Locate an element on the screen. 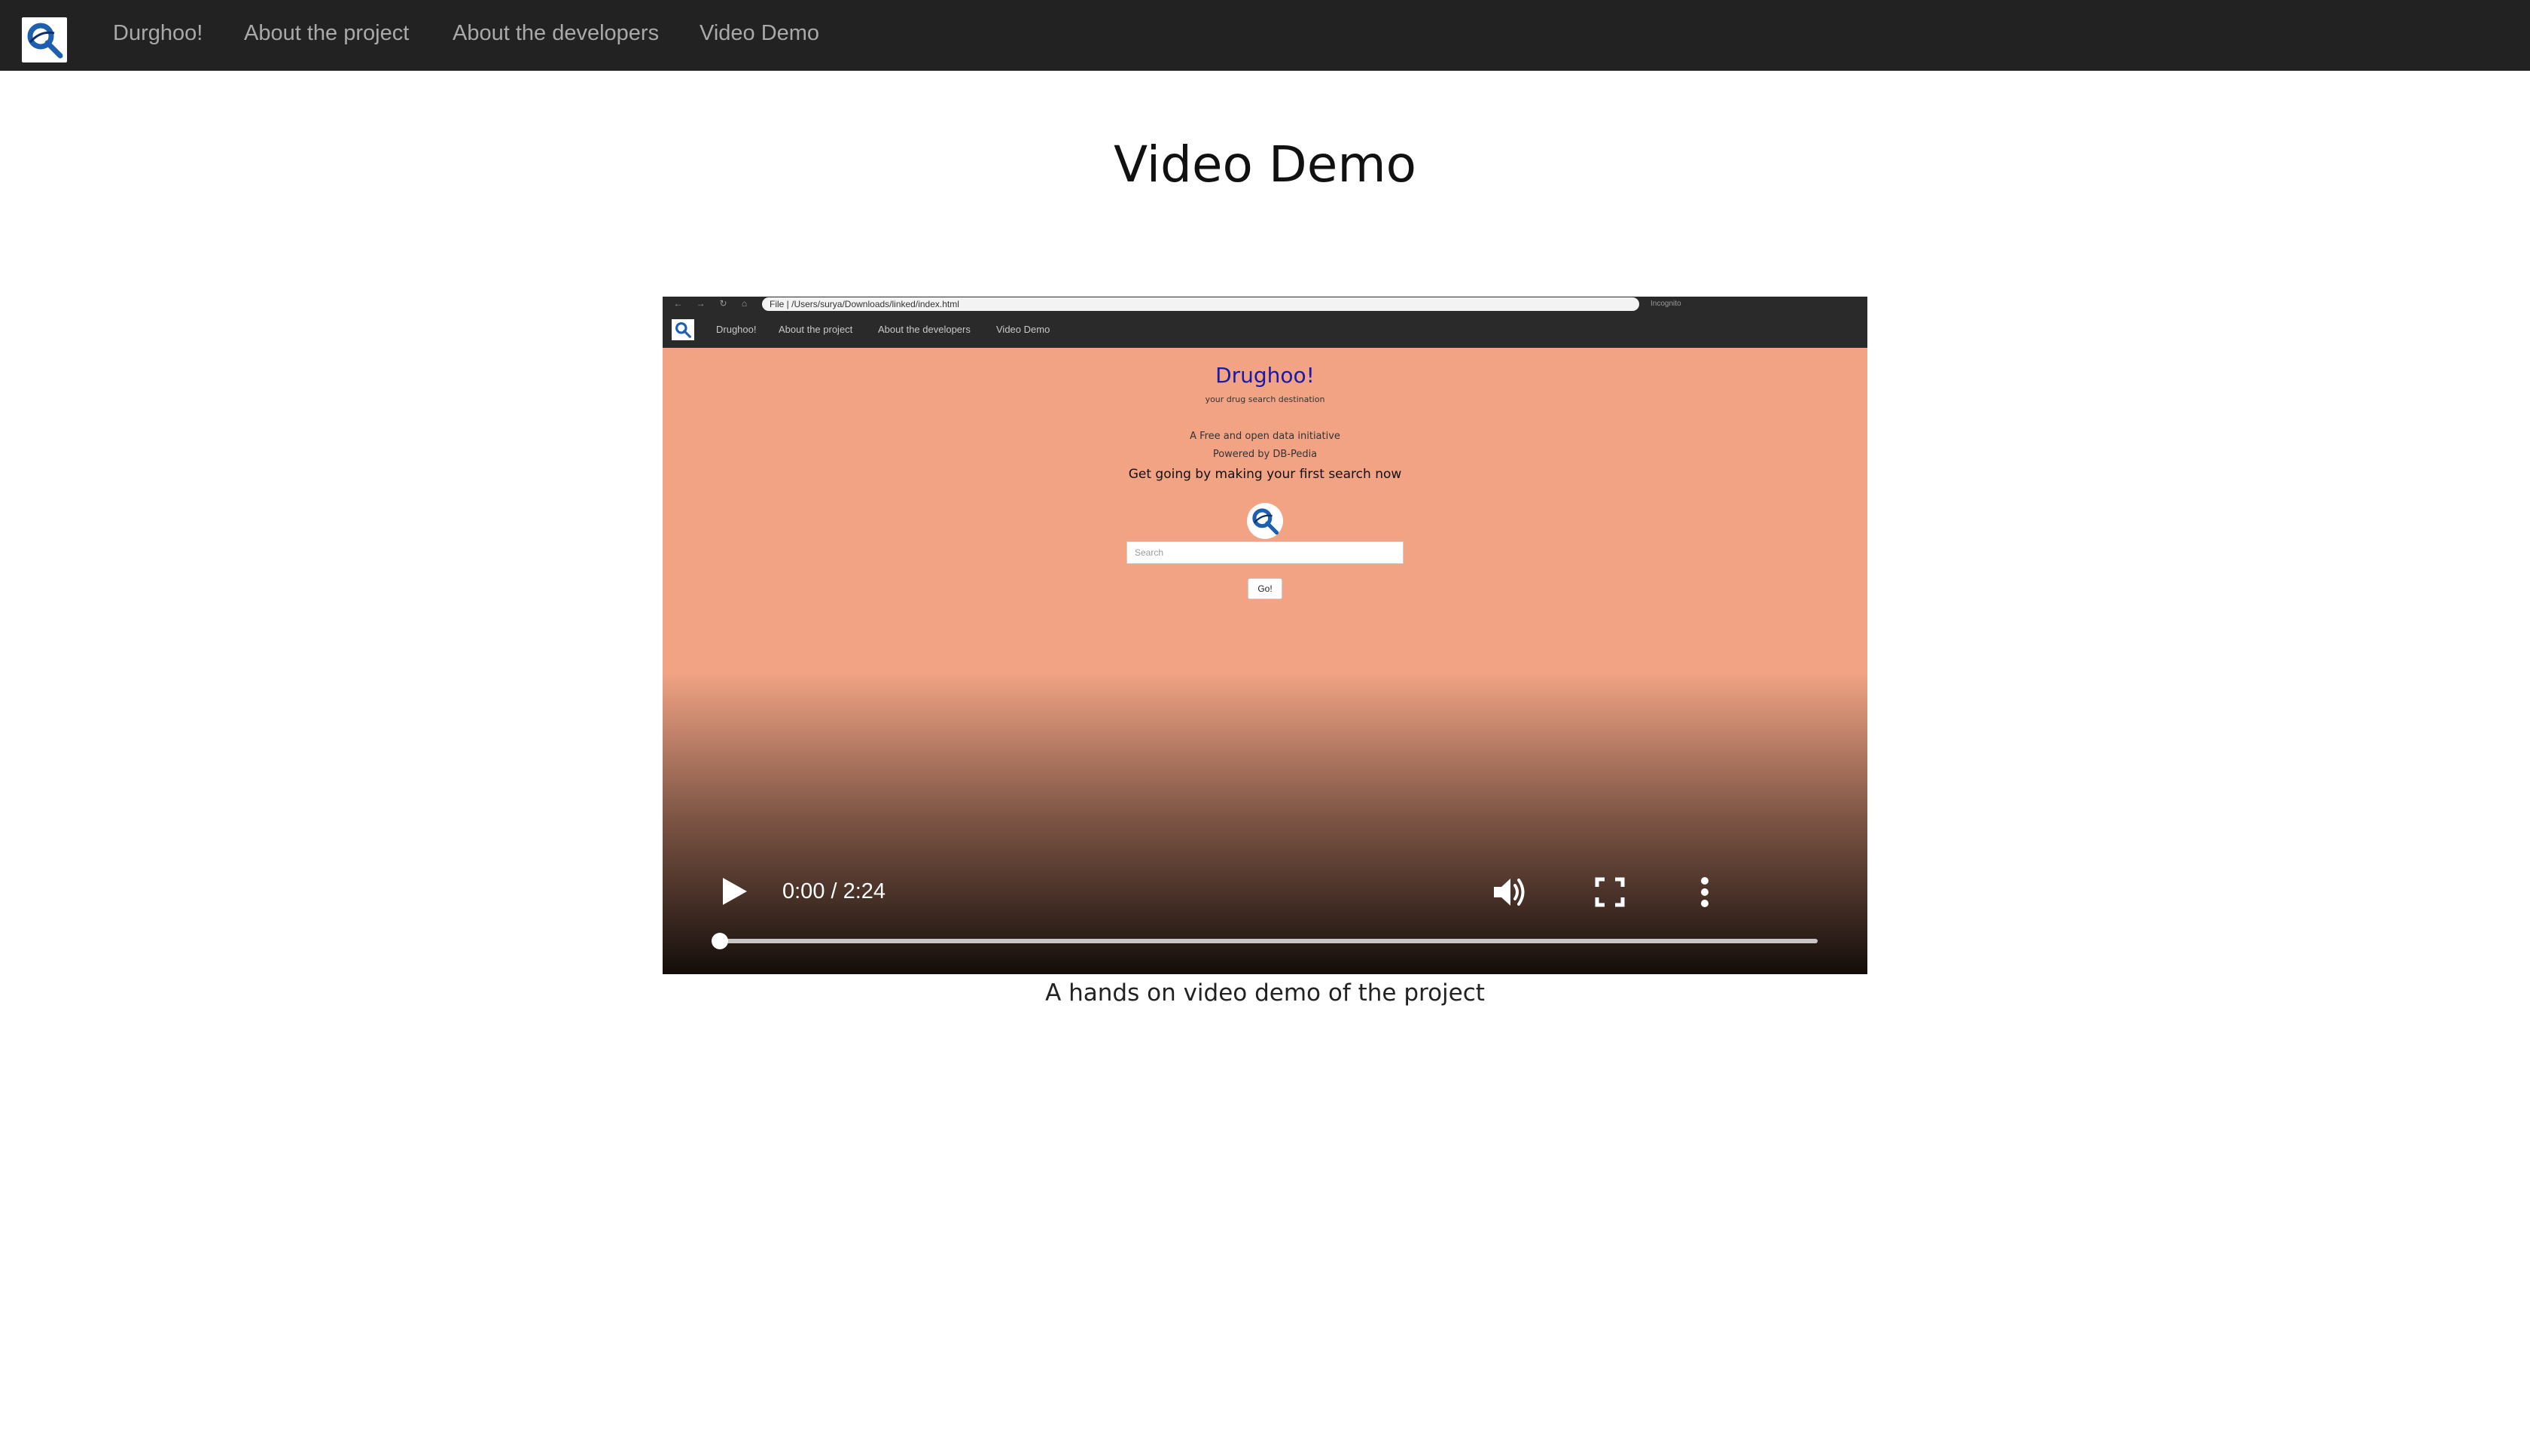 The image size is (2530, 1456). fullscreen-icon is located at coordinates (1610, 892).